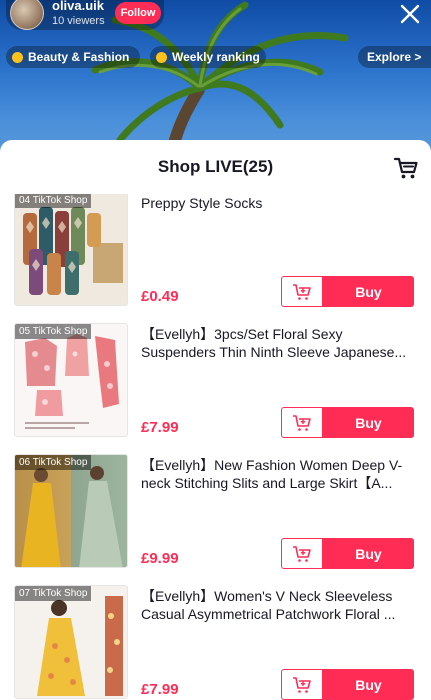  Describe the element at coordinates (138, 13) in the screenshot. I see `follow-button: Follow` at that location.